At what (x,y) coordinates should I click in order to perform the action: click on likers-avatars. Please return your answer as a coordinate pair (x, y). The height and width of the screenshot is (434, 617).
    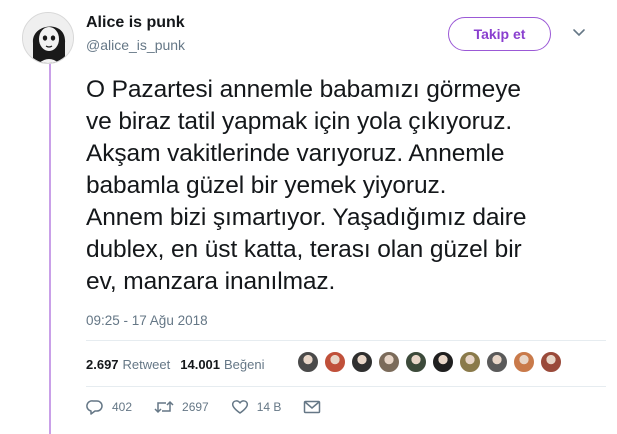
    Looking at the image, I should click on (432, 362).